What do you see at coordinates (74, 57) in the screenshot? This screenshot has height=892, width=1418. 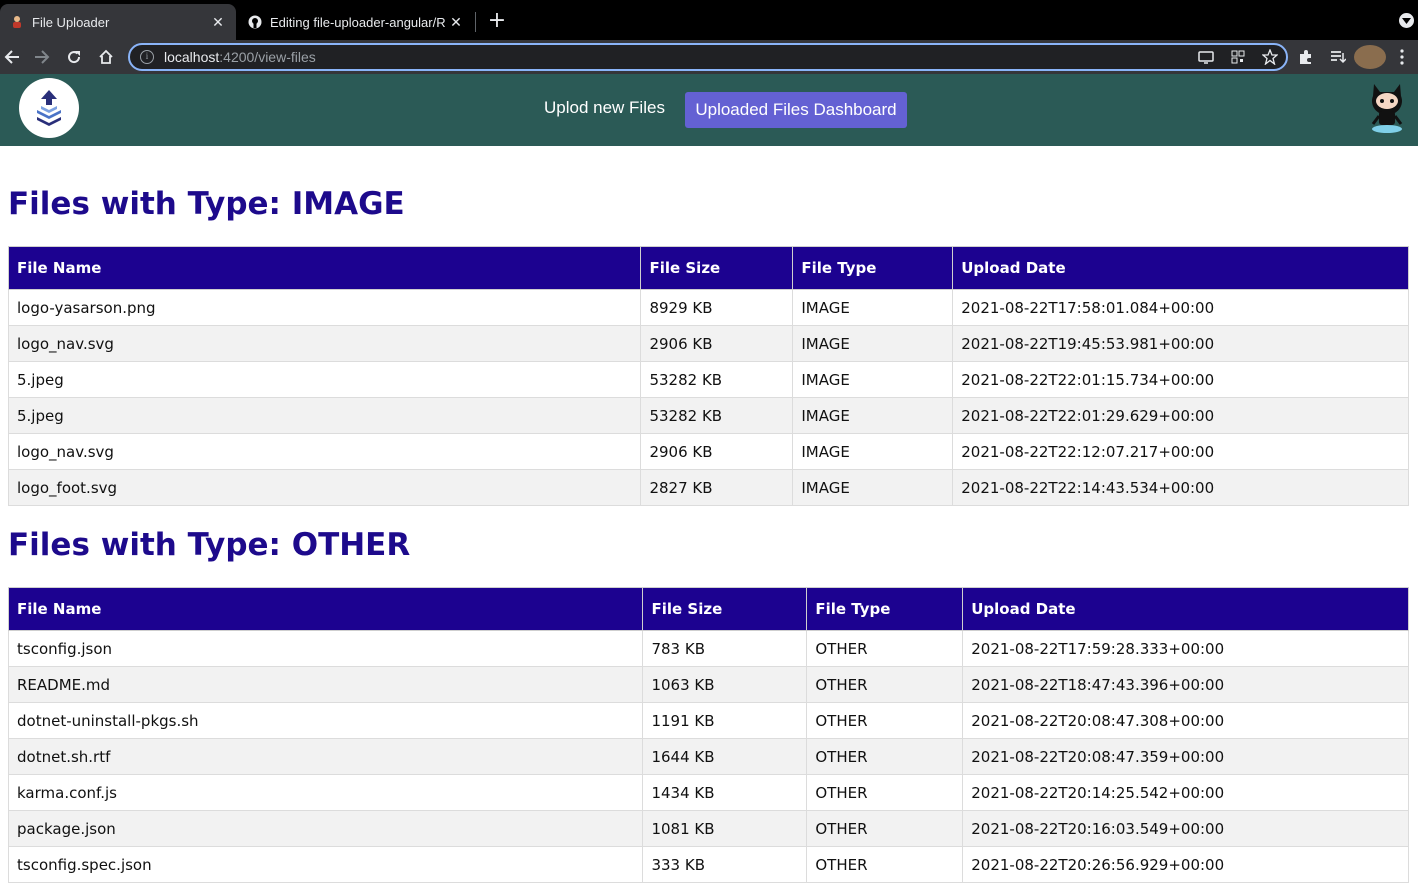 I see `reload-icon` at bounding box center [74, 57].